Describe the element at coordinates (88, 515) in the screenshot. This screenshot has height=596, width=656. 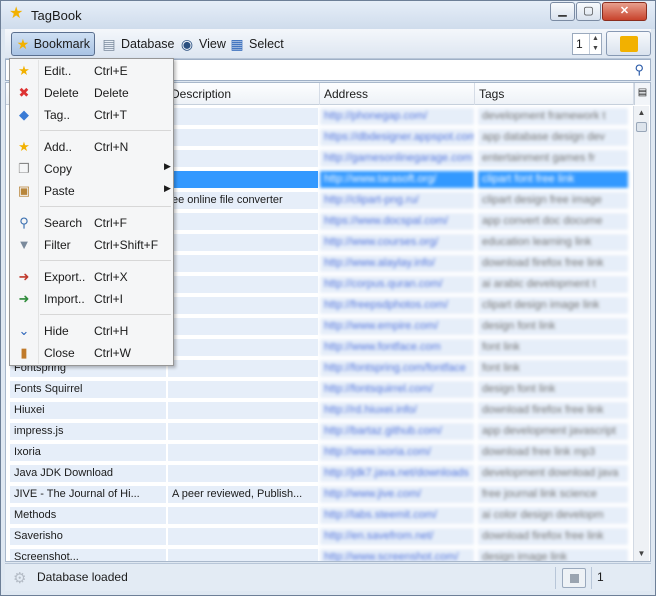
I see `name-cell: Methods` at that location.